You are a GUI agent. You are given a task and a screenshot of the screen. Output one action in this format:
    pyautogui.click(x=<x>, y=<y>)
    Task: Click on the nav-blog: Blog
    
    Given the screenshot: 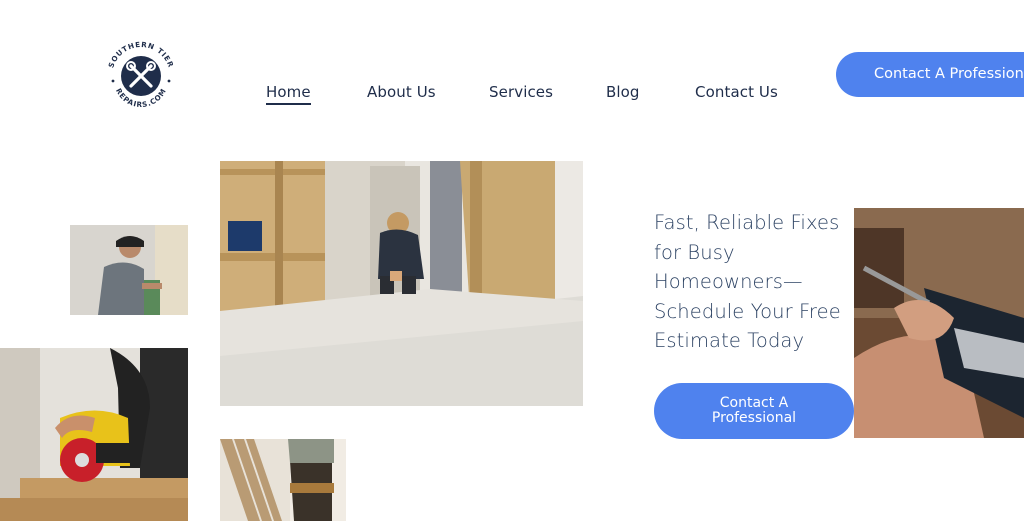 What is the action you would take?
    pyautogui.click(x=623, y=92)
    